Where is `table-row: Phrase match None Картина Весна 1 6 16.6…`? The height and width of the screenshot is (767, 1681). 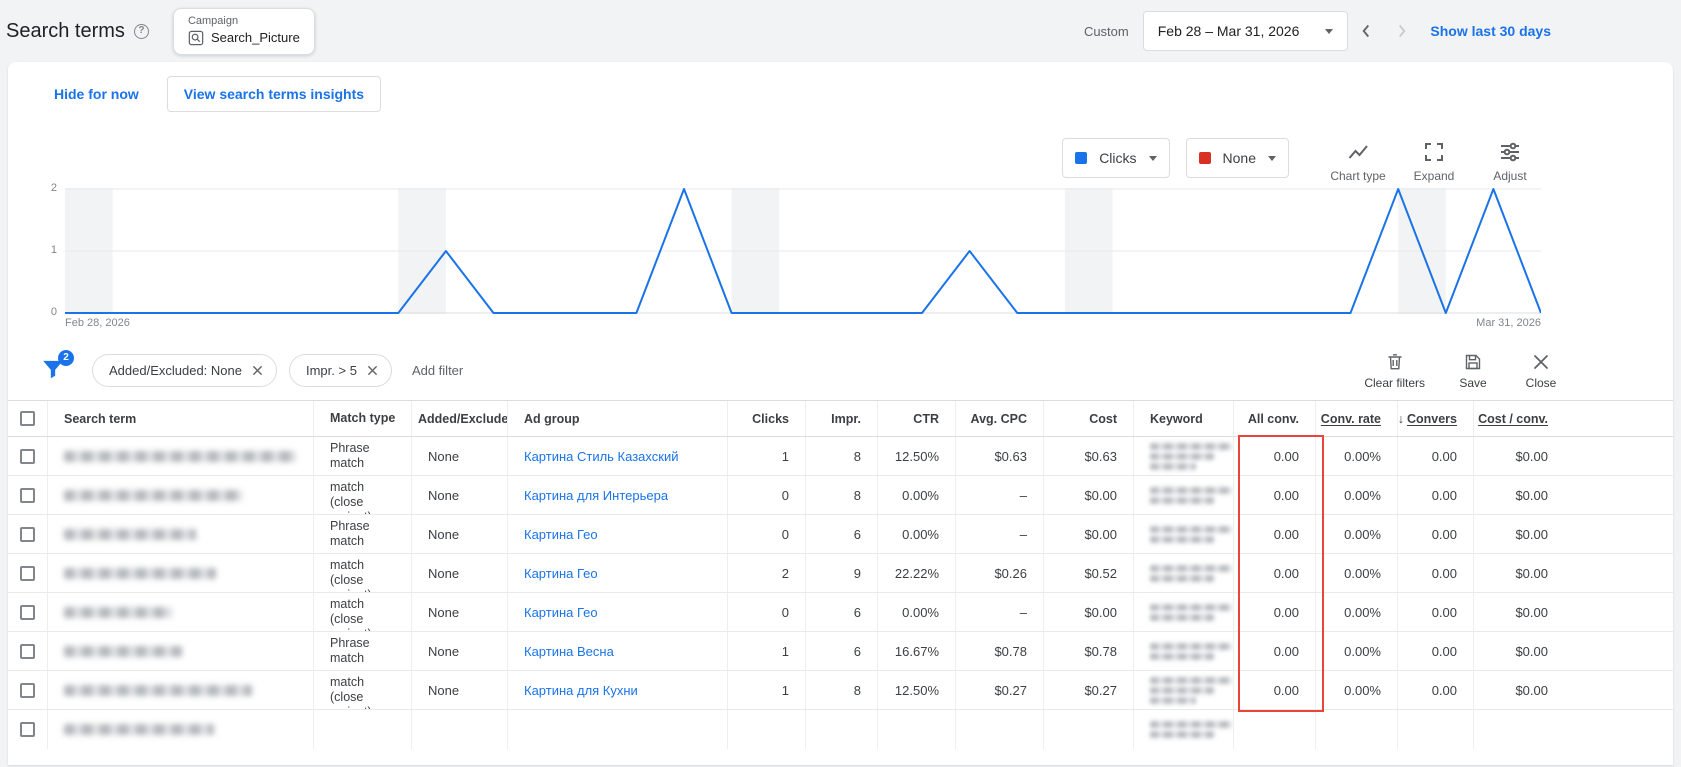
table-row: Phrase match None Картина Весна 1 6 16.6… is located at coordinates (840, 651).